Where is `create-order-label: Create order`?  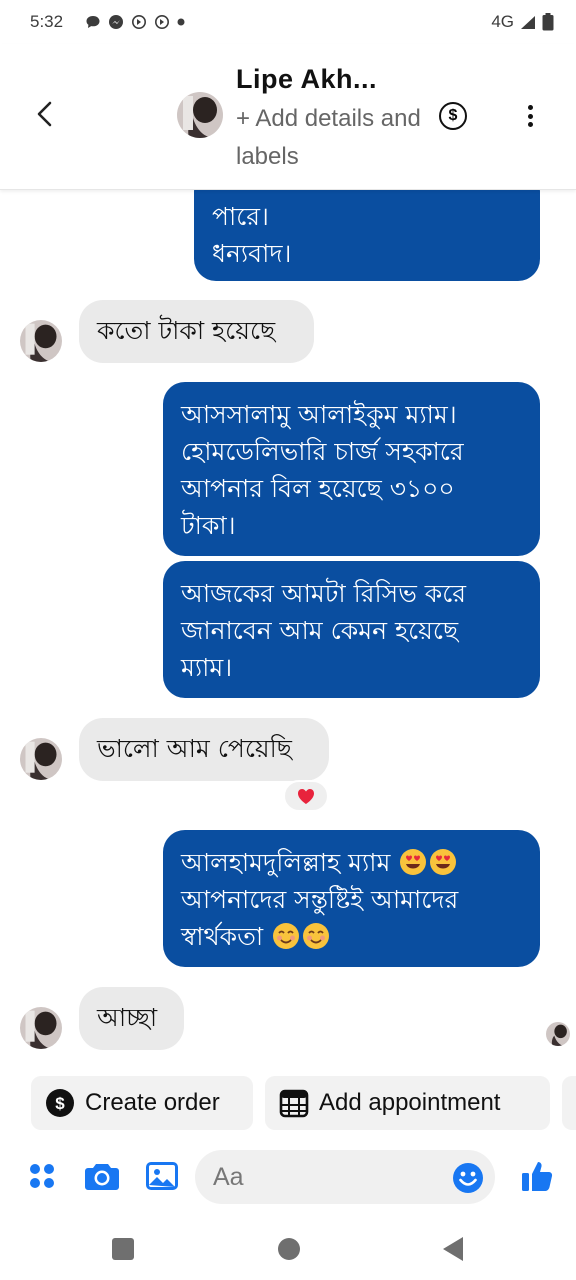 create-order-label: Create order is located at coordinates (152, 1102).